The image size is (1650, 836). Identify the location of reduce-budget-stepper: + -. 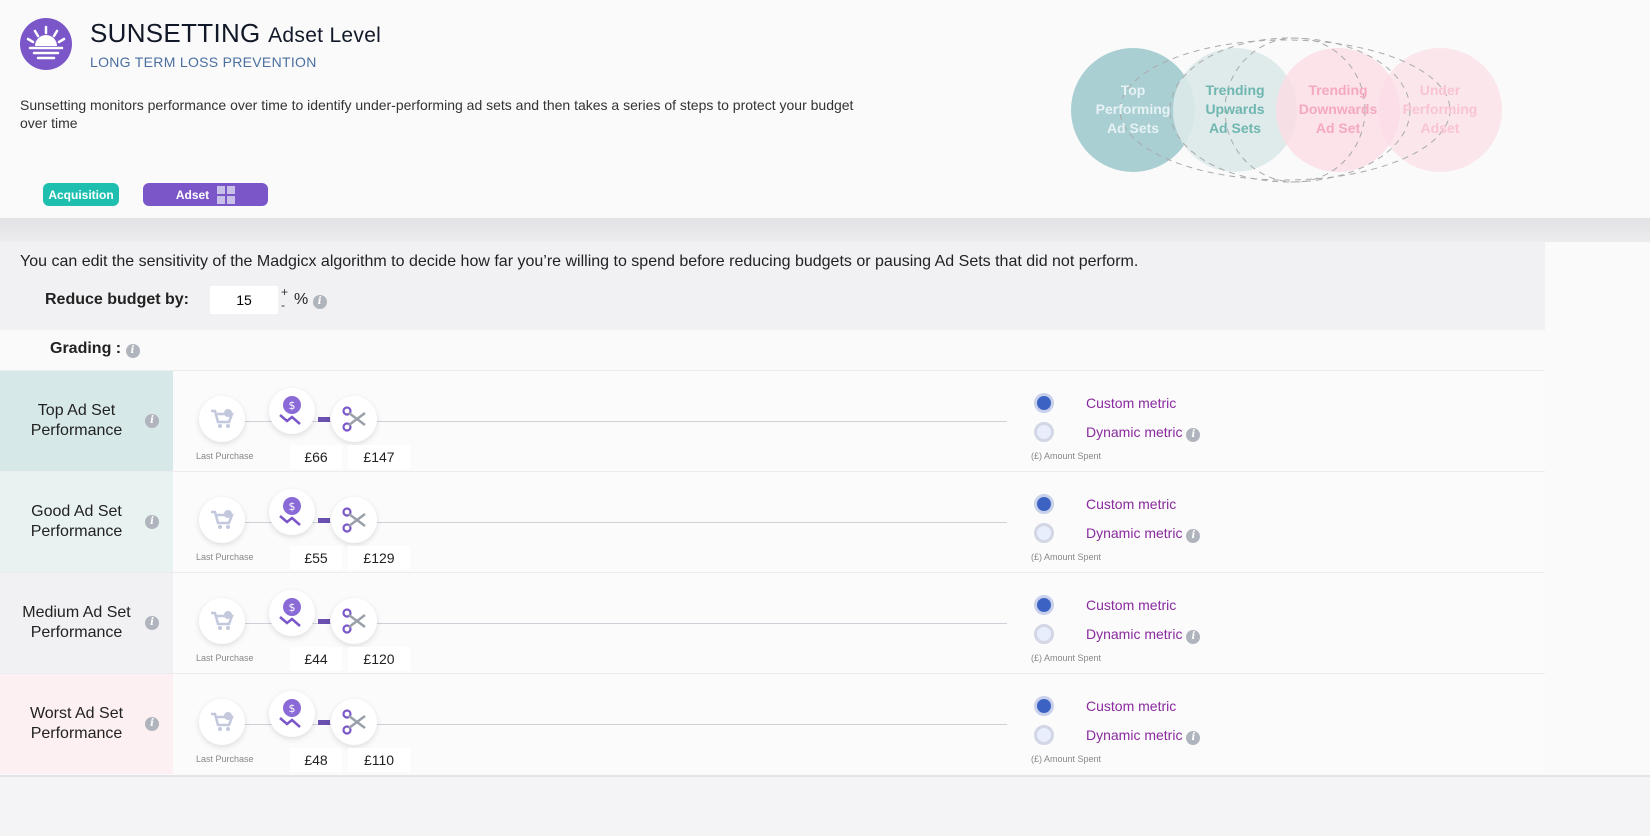
(284, 299).